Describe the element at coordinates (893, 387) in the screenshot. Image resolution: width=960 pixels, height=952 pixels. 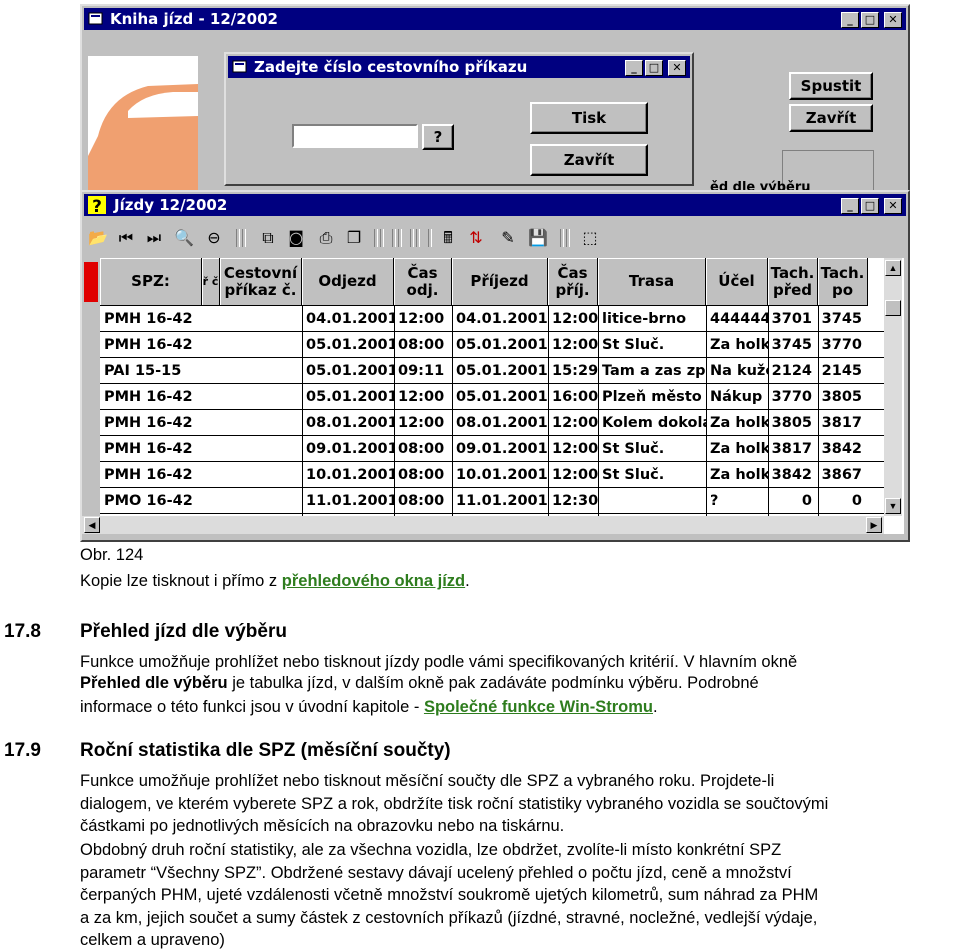
I see `vertical-scrollbar` at that location.